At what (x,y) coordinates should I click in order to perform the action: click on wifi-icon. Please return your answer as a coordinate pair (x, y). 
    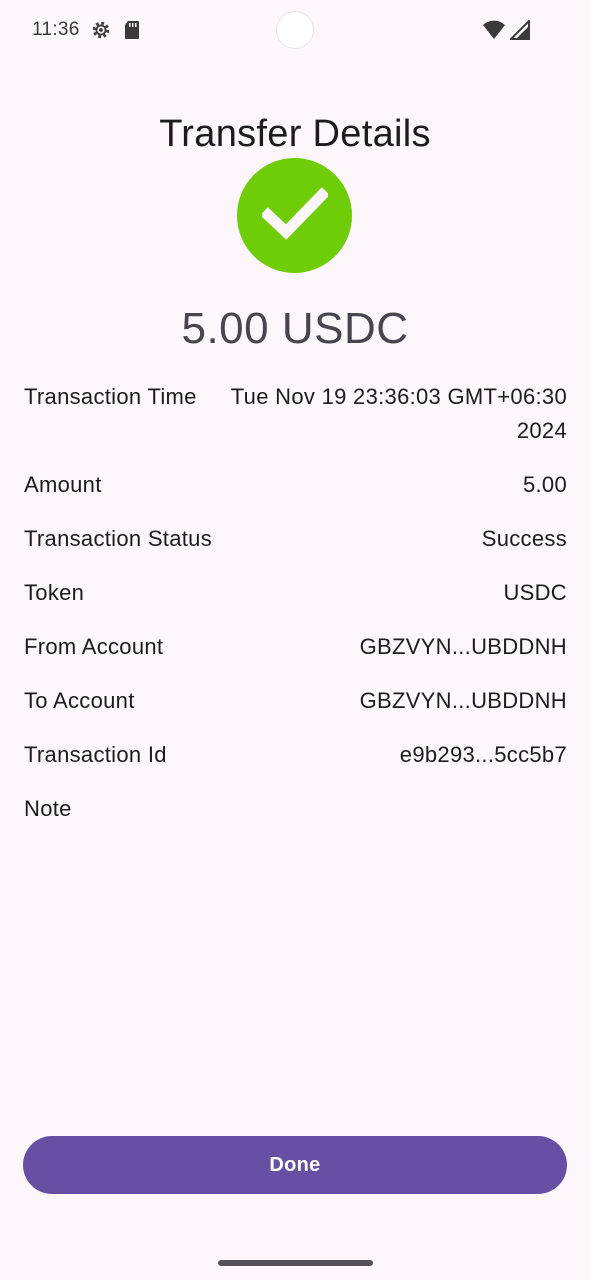
    Looking at the image, I should click on (494, 32).